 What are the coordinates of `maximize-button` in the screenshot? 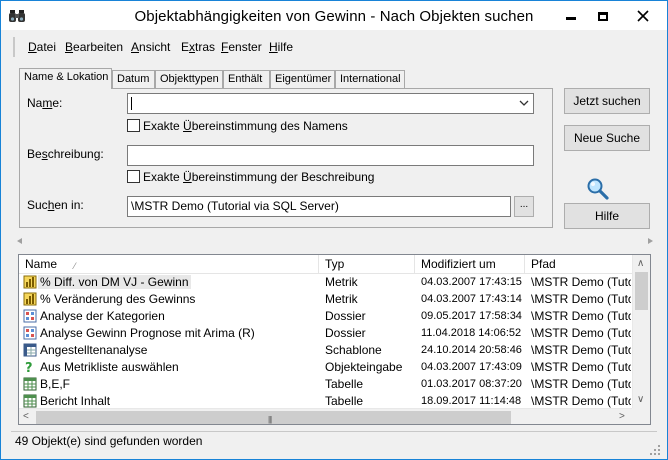 It's located at (603, 16).